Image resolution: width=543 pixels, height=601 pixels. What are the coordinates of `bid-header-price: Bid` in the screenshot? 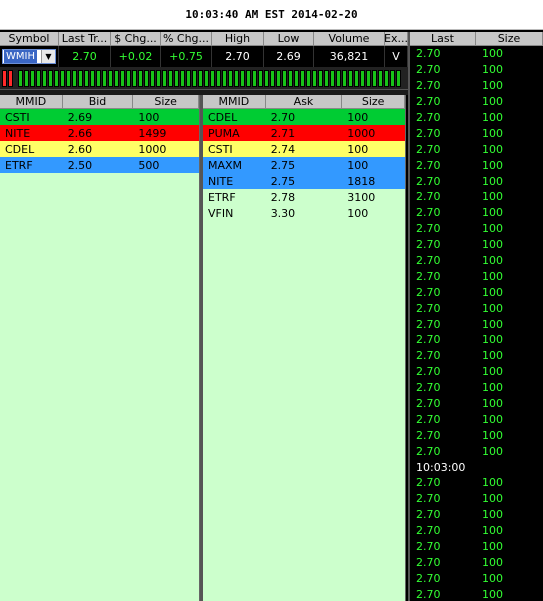 It's located at (98, 102).